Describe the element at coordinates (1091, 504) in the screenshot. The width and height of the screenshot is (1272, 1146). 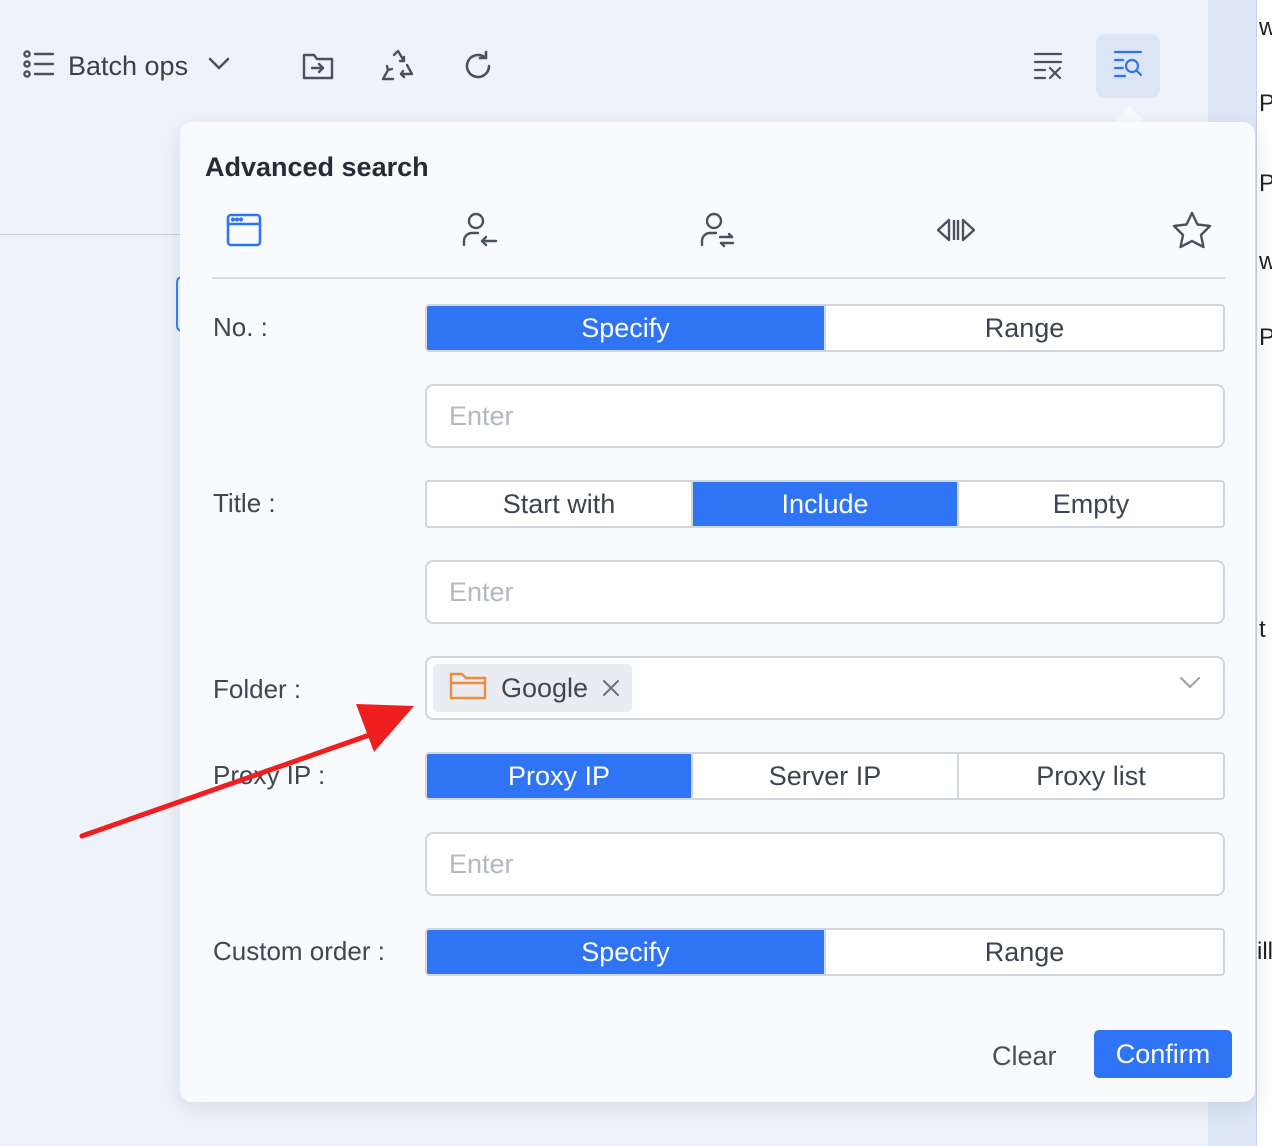
I see `title-empty-option: Empty` at that location.